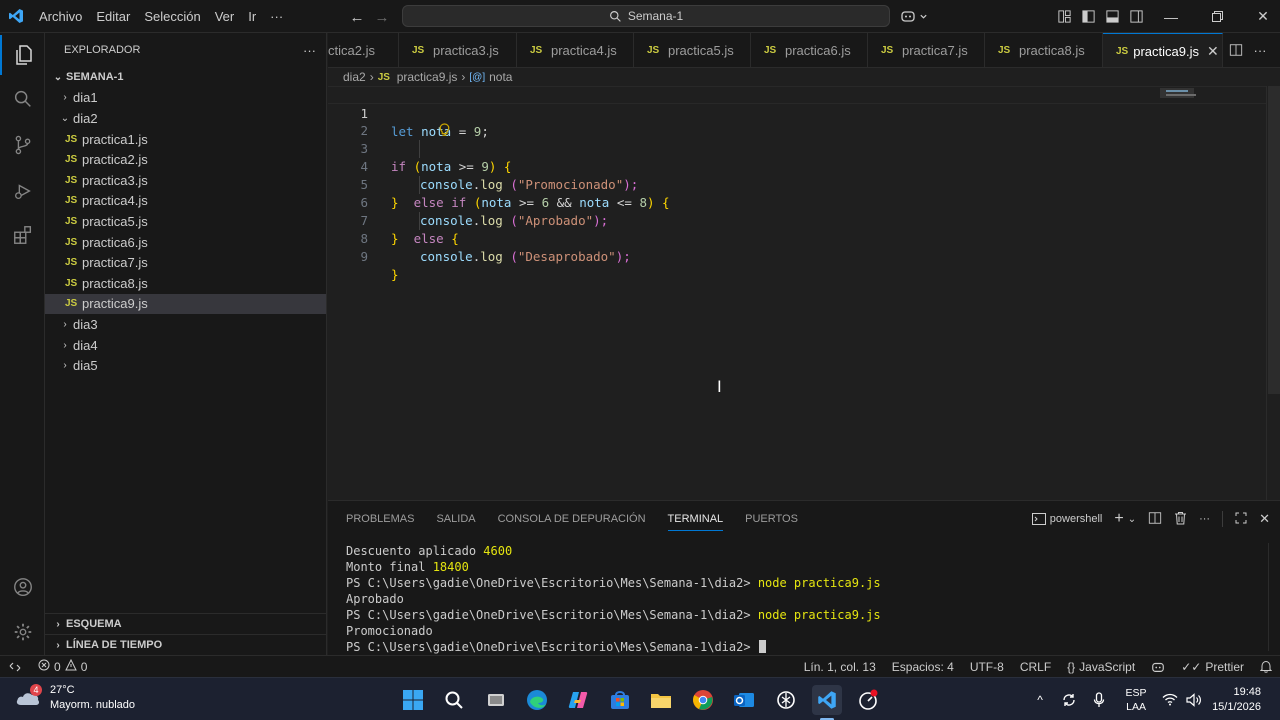 This screenshot has width=1280, height=720. I want to click on file-explorer-icon, so click(661, 700).